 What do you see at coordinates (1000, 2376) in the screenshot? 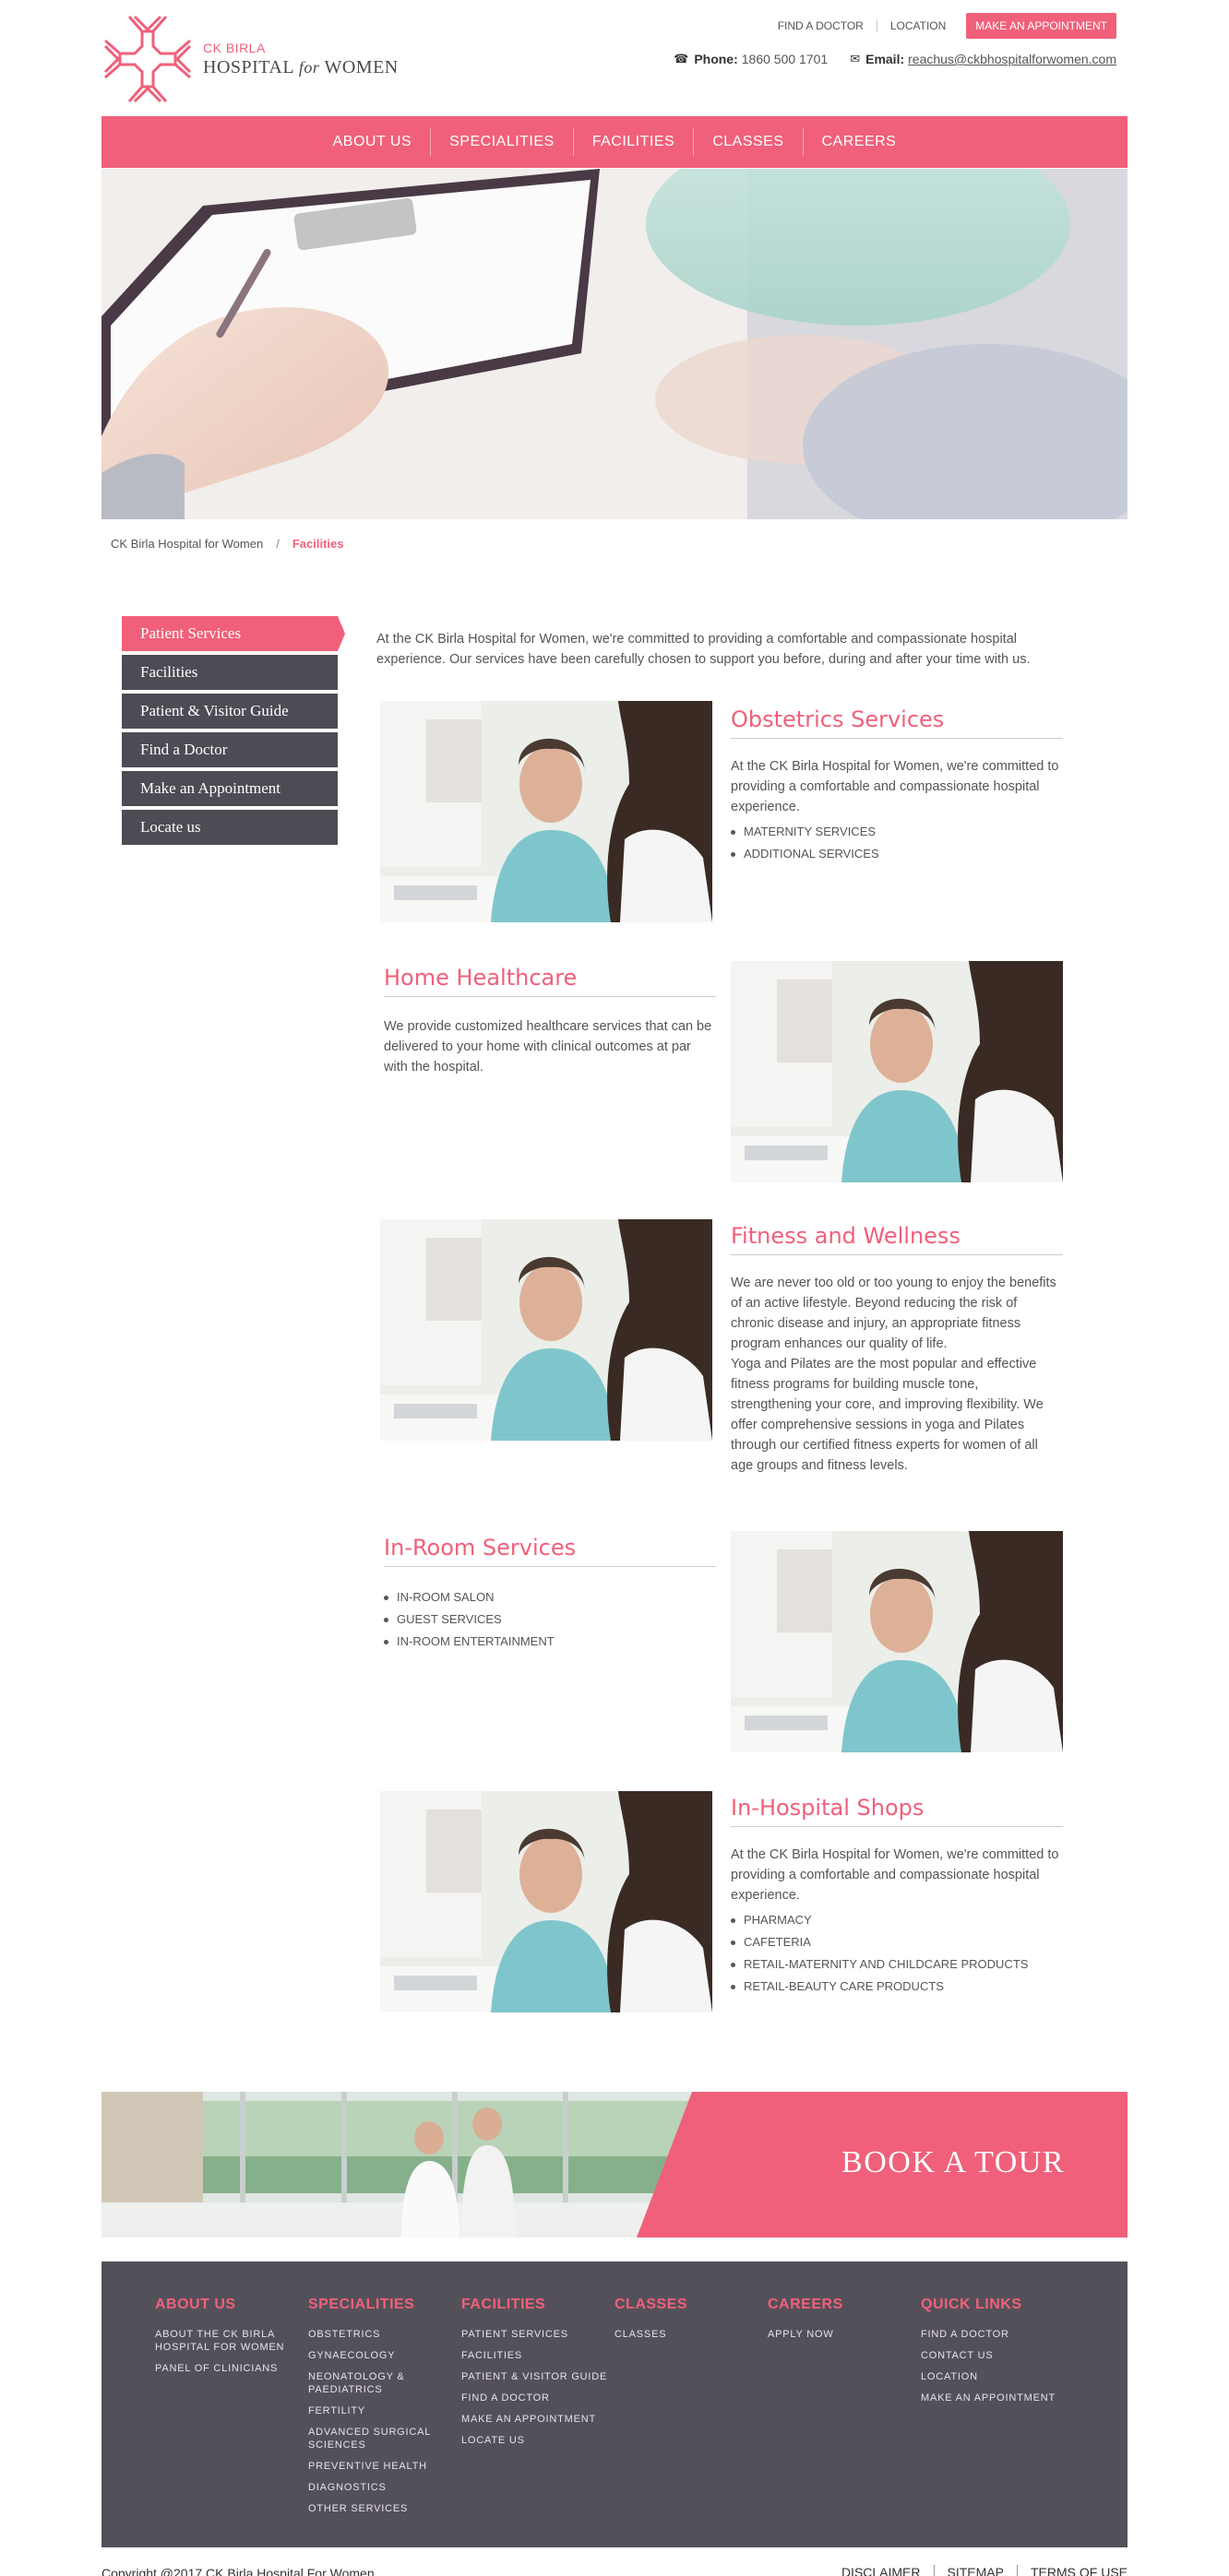
I see `footer-link: LOCATION` at bounding box center [1000, 2376].